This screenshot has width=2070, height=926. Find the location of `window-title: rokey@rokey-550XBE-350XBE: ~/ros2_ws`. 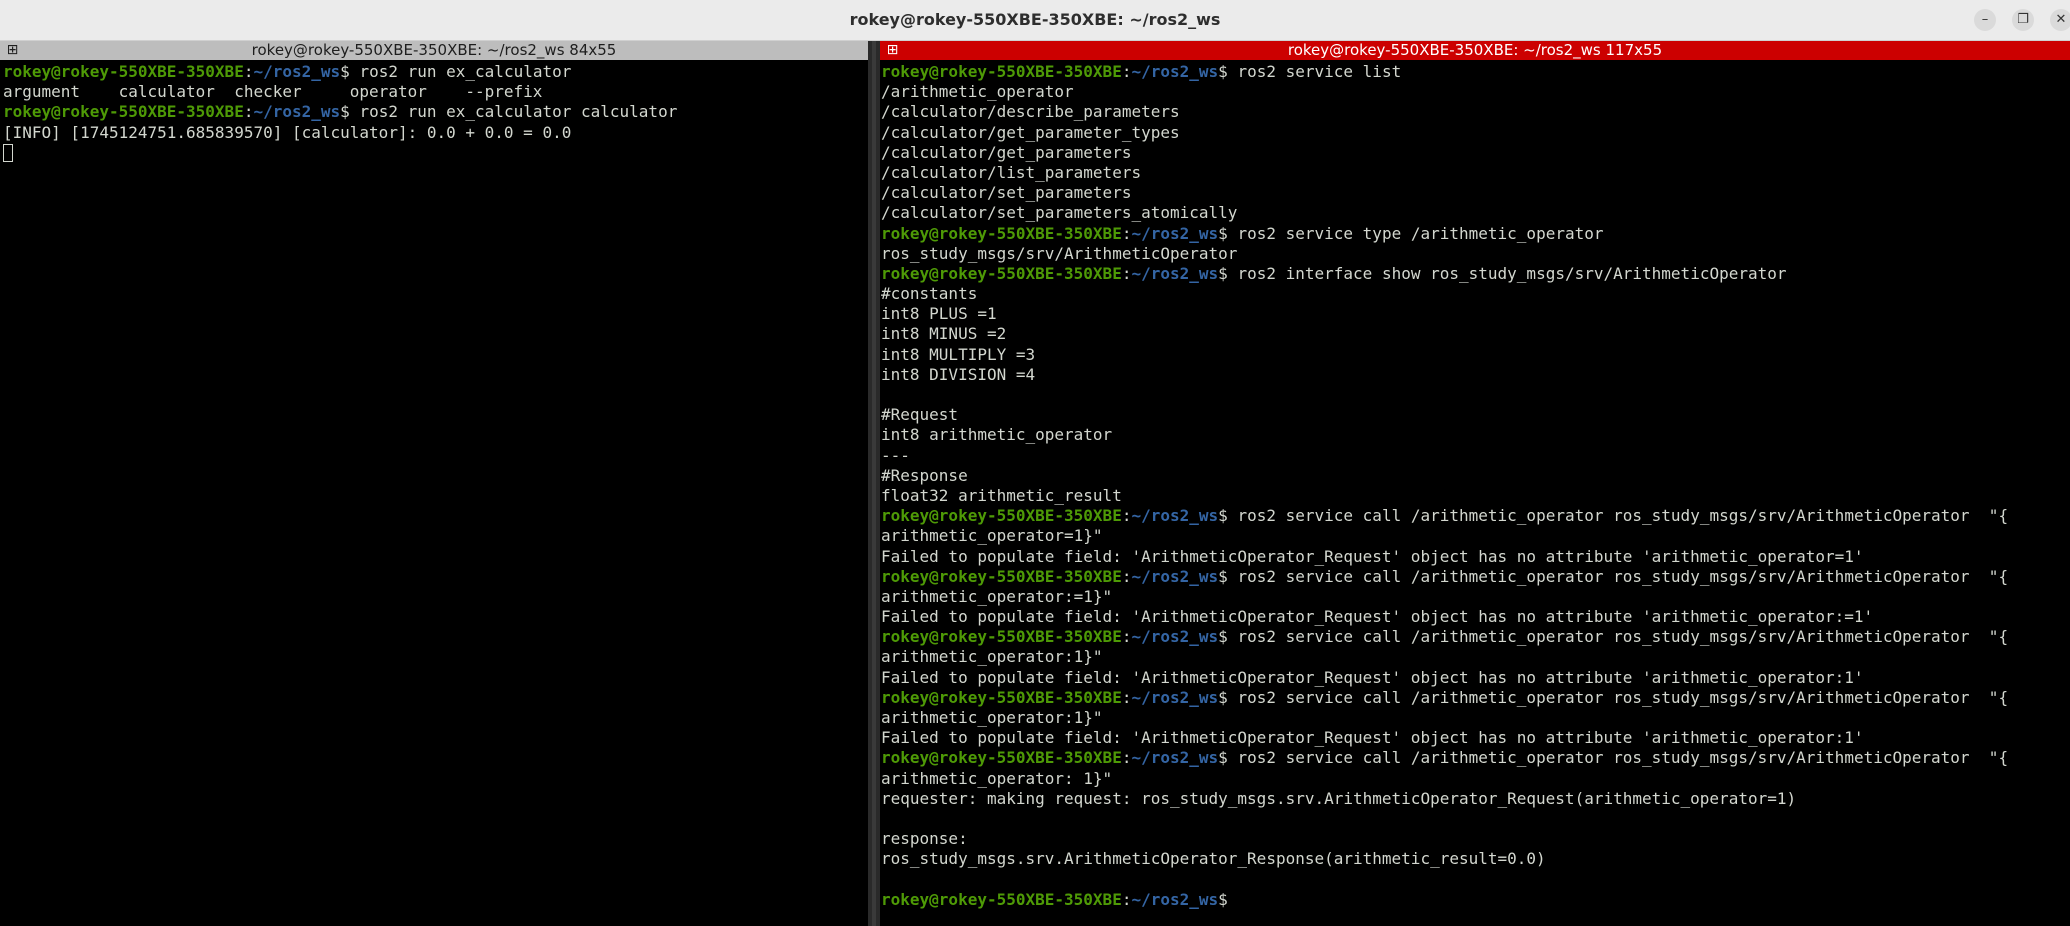

window-title: rokey@rokey-550XBE-350XBE: ~/ros2_ws is located at coordinates (1035, 19).